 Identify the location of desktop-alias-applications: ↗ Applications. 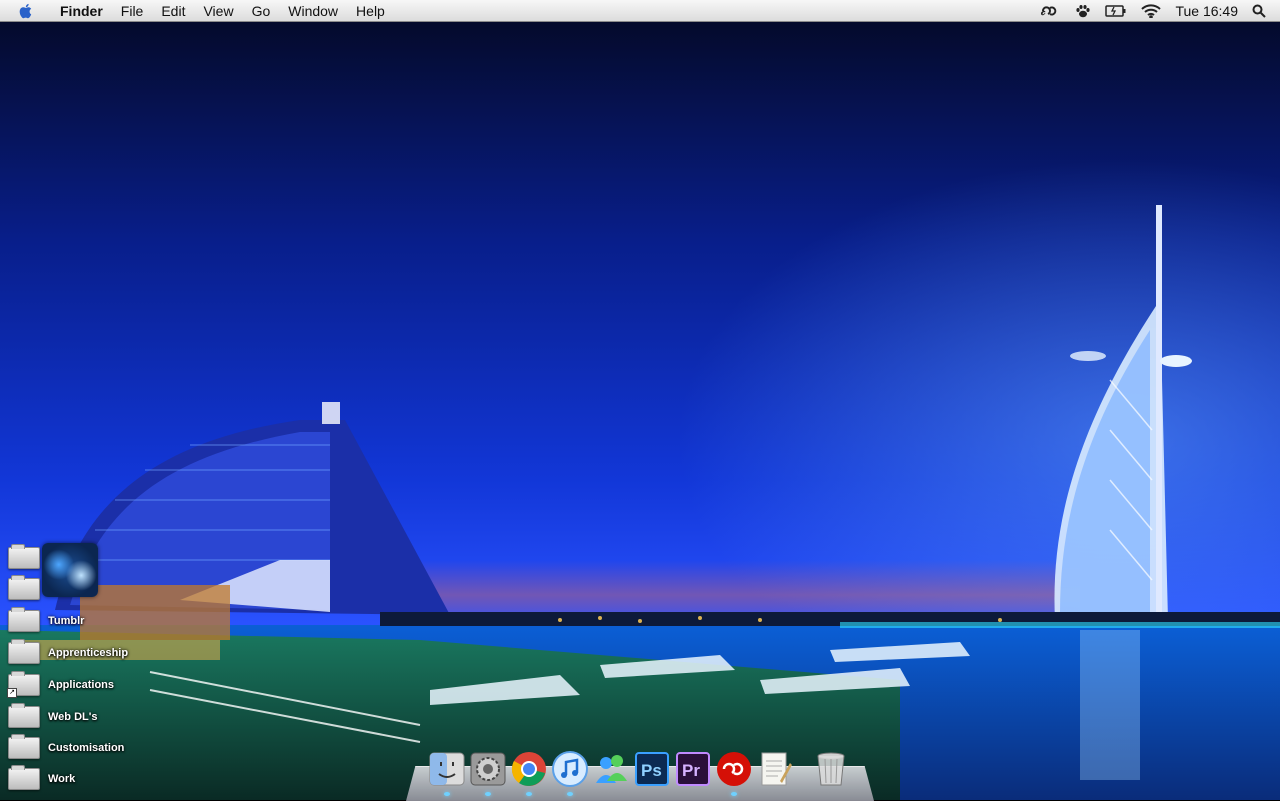
(61, 685).